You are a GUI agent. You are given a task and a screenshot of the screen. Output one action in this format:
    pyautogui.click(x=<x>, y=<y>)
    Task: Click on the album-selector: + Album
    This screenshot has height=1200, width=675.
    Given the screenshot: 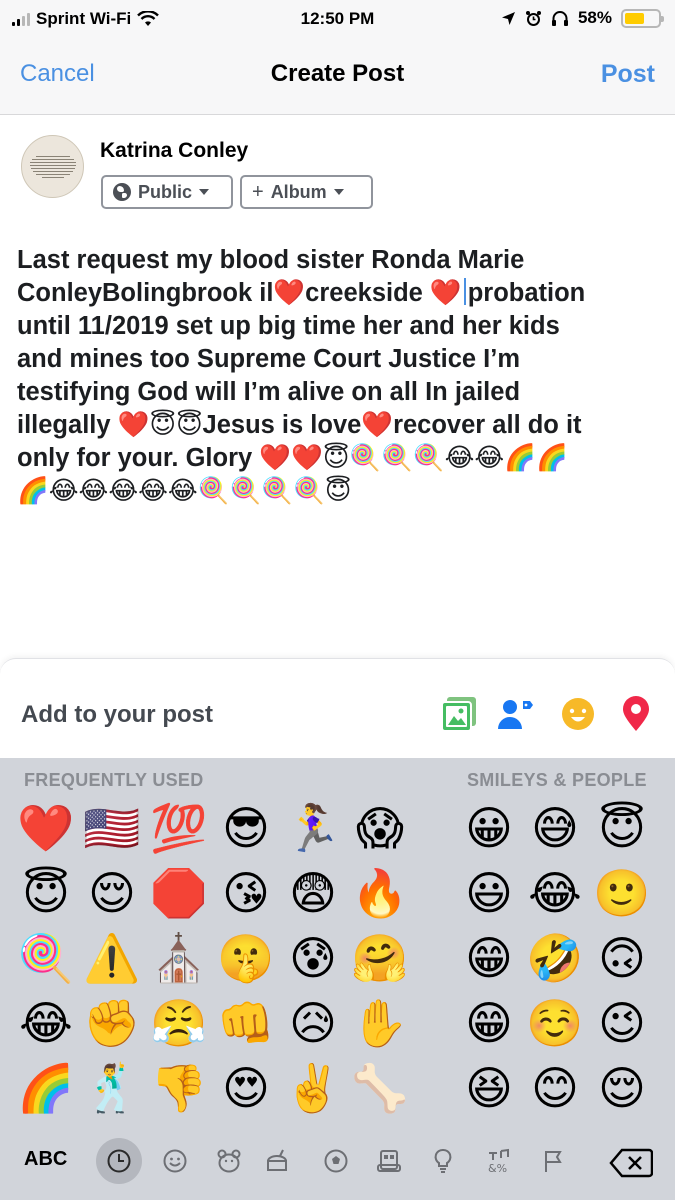 What is the action you would take?
    pyautogui.click(x=306, y=192)
    